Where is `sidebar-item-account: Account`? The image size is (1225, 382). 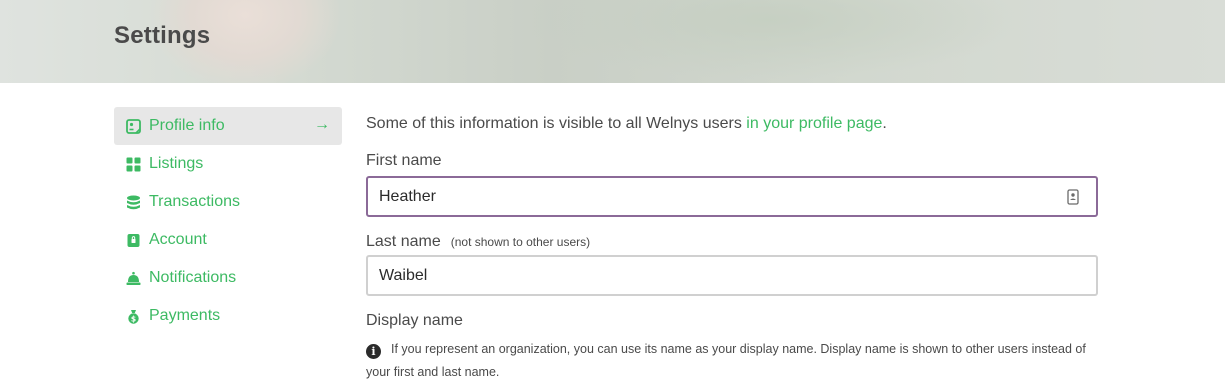
sidebar-item-account: Account is located at coordinates (228, 240).